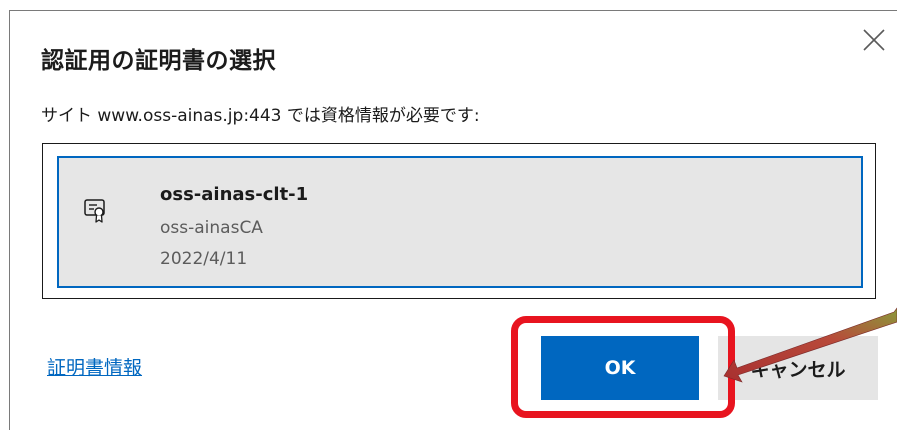  Describe the element at coordinates (620, 368) in the screenshot. I see `ok-button: OK` at that location.